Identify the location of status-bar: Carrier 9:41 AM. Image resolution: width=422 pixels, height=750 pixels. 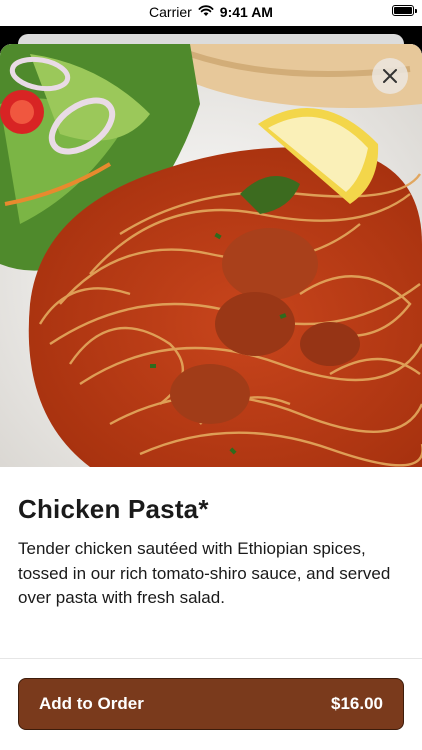
(211, 13).